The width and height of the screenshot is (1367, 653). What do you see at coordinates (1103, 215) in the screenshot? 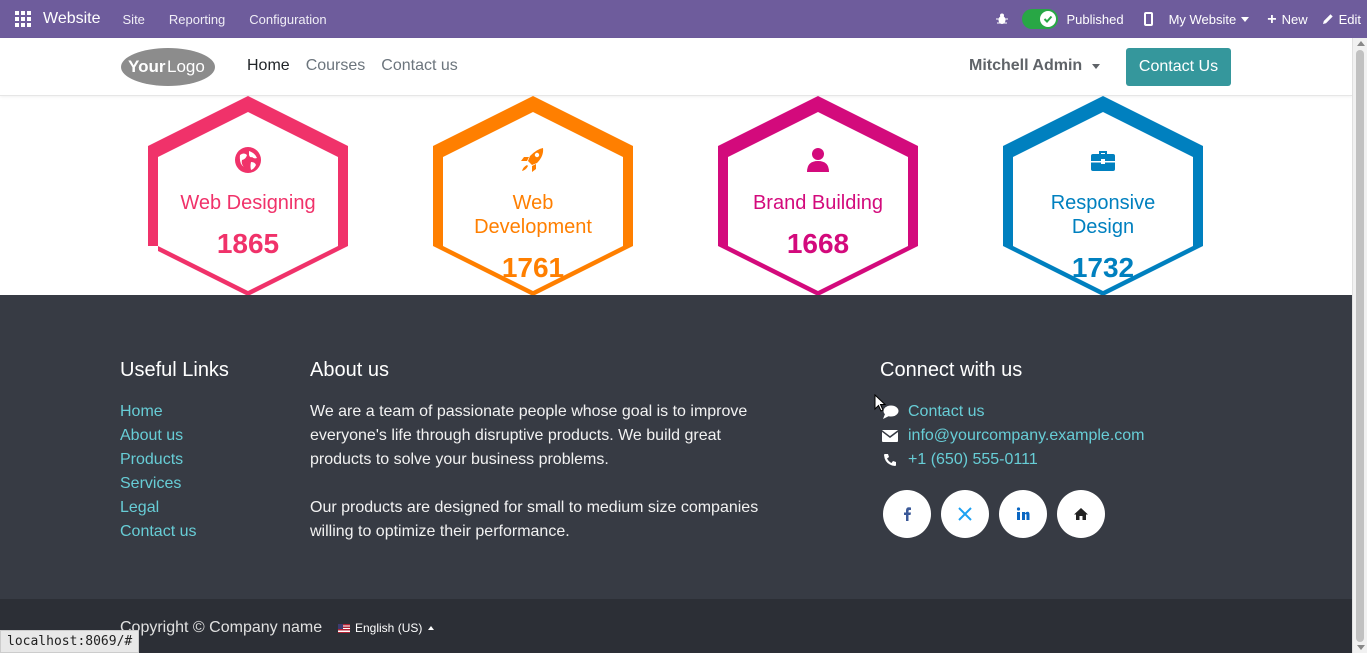
I see `counter-title: Responsive Design` at bounding box center [1103, 215].